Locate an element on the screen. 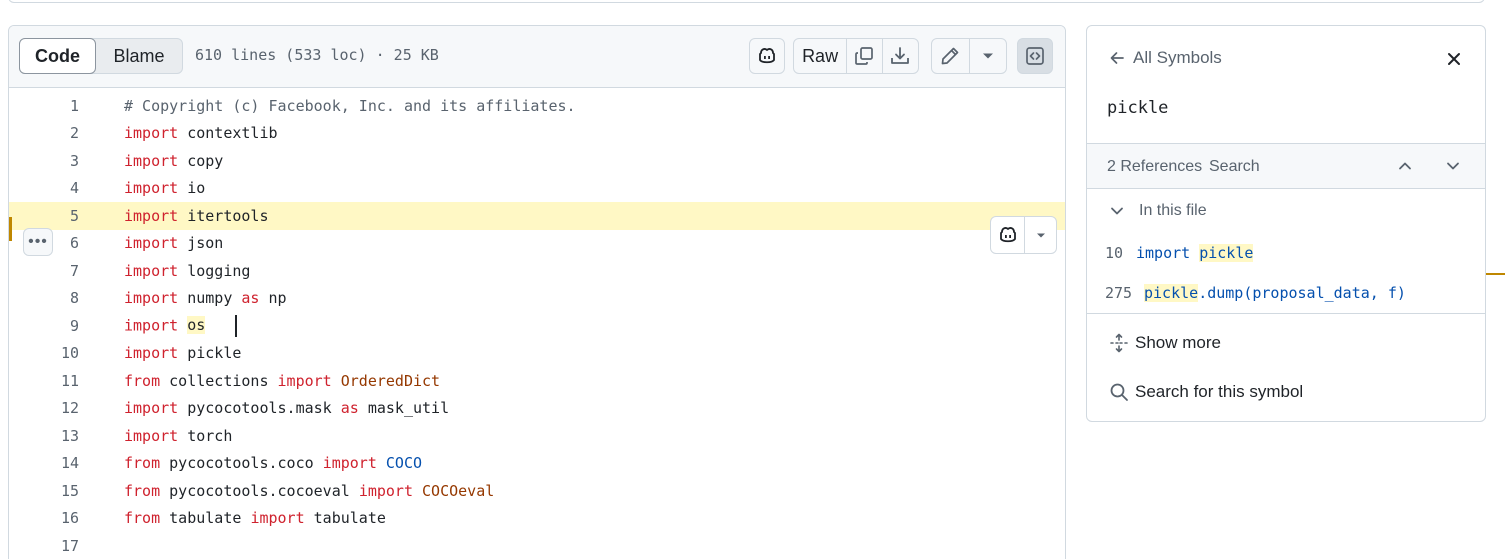  inline-copilot-options-button is located at coordinates (1040, 235).